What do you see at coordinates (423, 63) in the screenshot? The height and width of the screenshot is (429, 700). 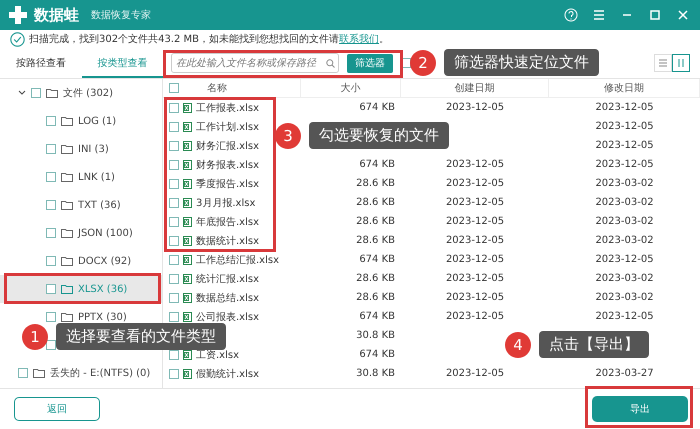 I see `step-number: 2` at bounding box center [423, 63].